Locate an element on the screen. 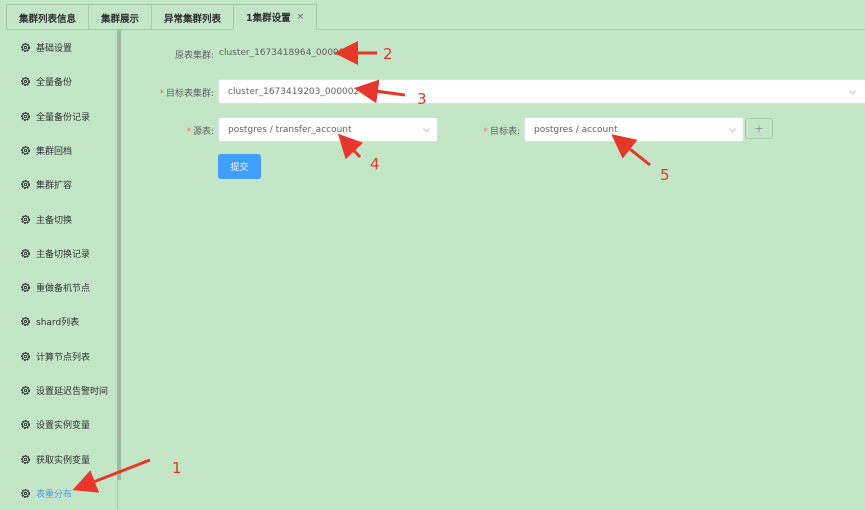 The width and height of the screenshot is (865, 510). sidebar-item: 全量备份记录 is located at coordinates (55, 116).